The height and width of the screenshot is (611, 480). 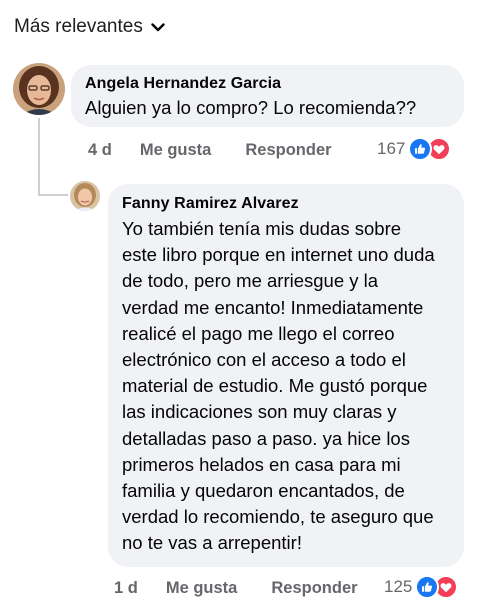 I want to click on comment-text-line: este libro porque en internet uno duda, so click(x=278, y=255).